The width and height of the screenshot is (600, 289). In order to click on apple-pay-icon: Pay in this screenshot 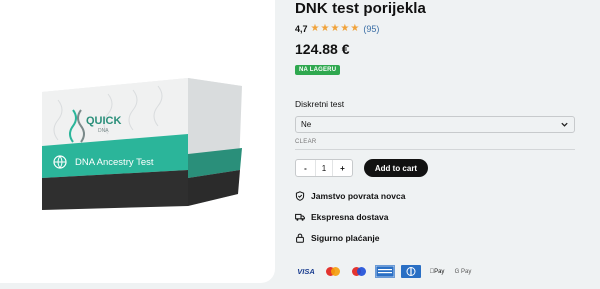, I will do `click(437, 271)`.